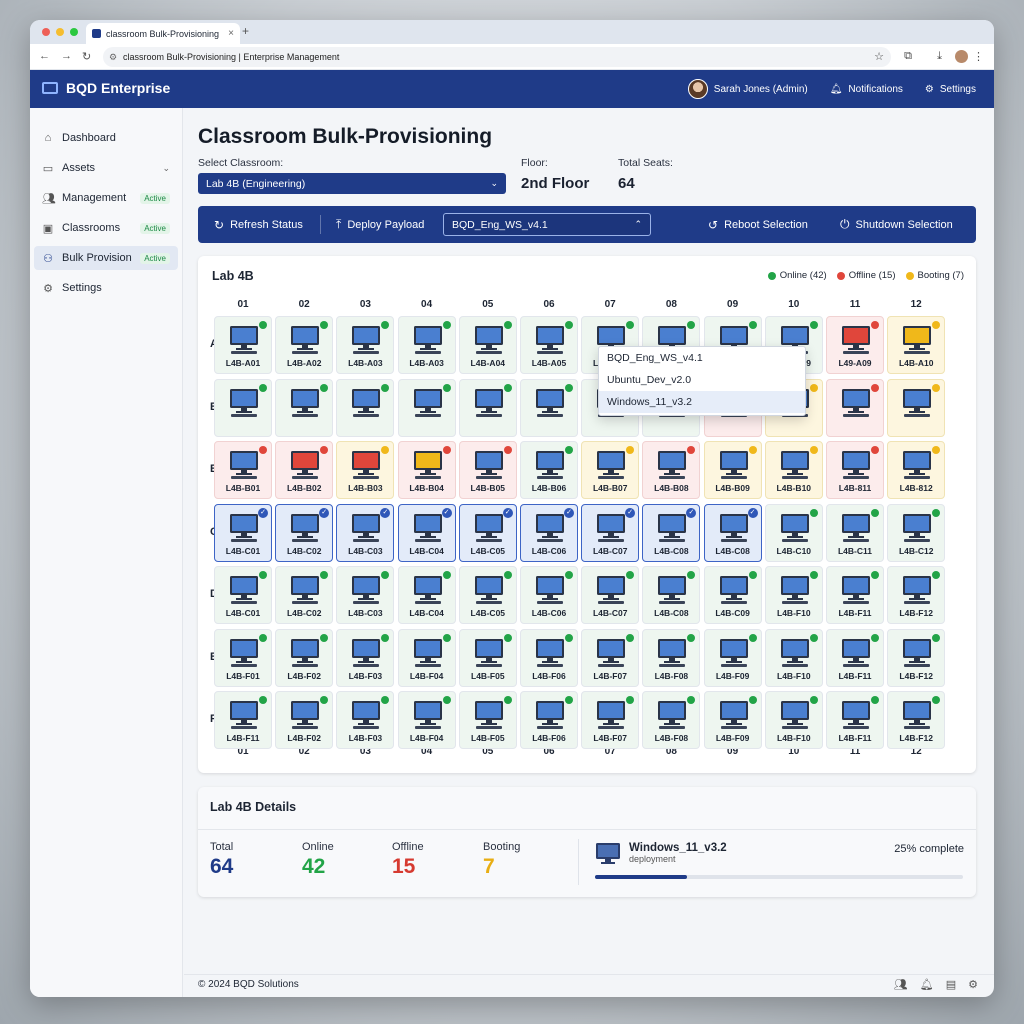 The image size is (1024, 1024). Describe the element at coordinates (44, 56) in the screenshot. I see `back-icon: ←` at that location.